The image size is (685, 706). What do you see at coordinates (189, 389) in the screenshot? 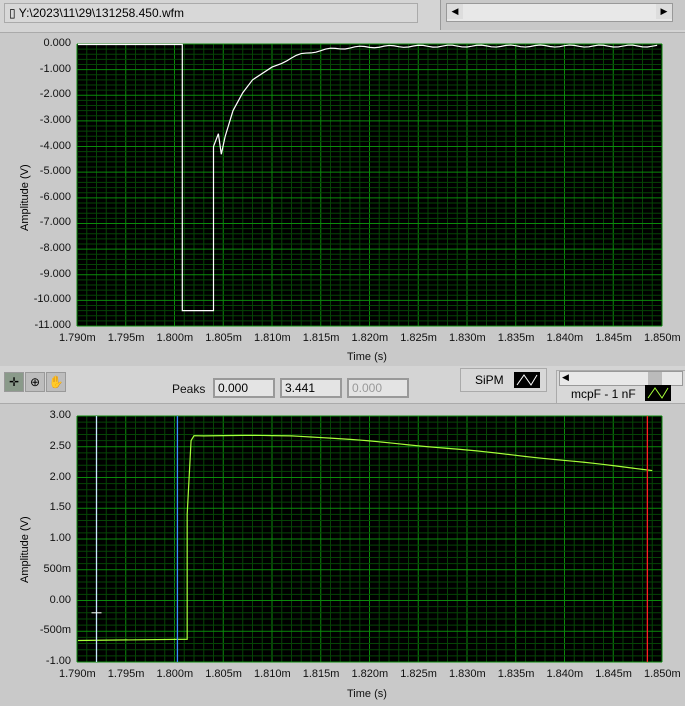
I see `peaks-label: Peaks` at bounding box center [189, 389].